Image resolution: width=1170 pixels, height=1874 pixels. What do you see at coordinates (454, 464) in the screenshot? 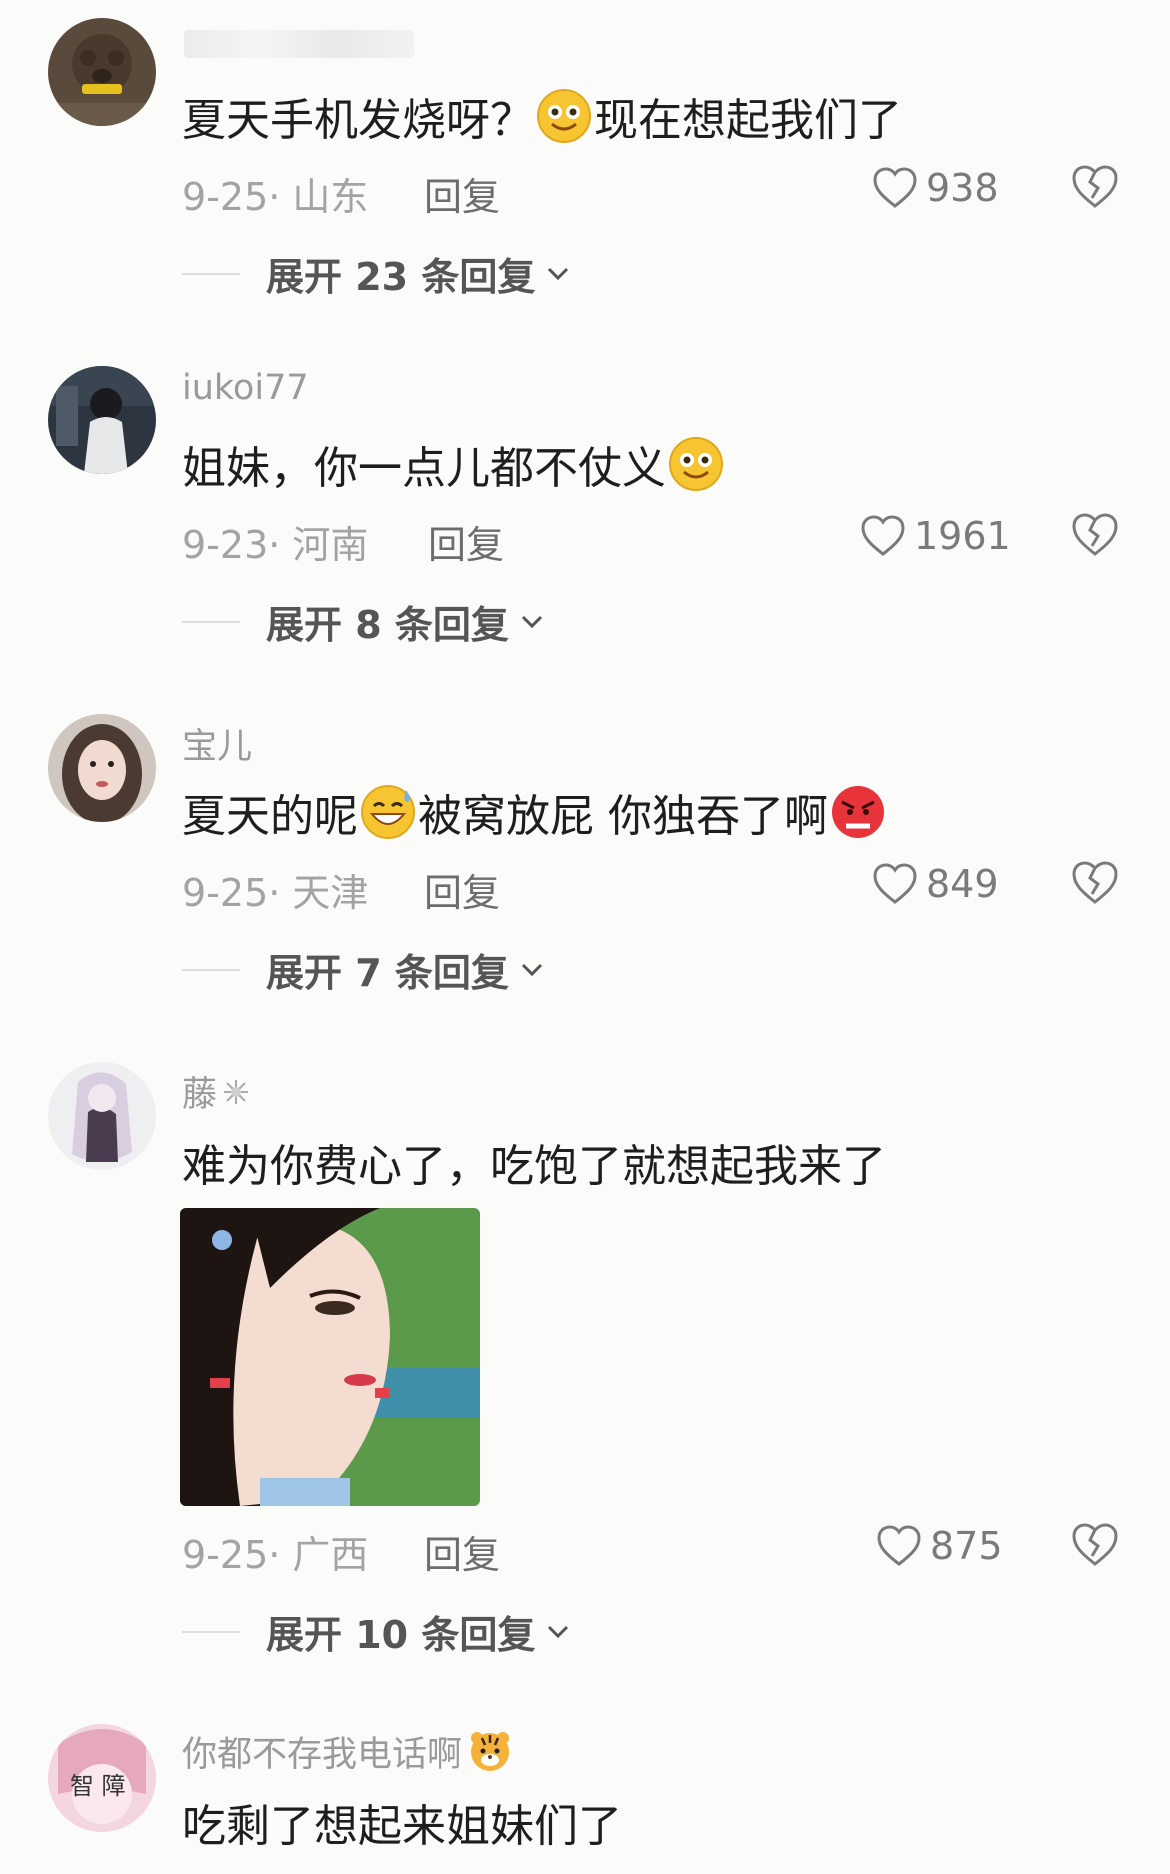
I see `comment-text: 姐妹，你一点儿都不仗义` at bounding box center [454, 464].